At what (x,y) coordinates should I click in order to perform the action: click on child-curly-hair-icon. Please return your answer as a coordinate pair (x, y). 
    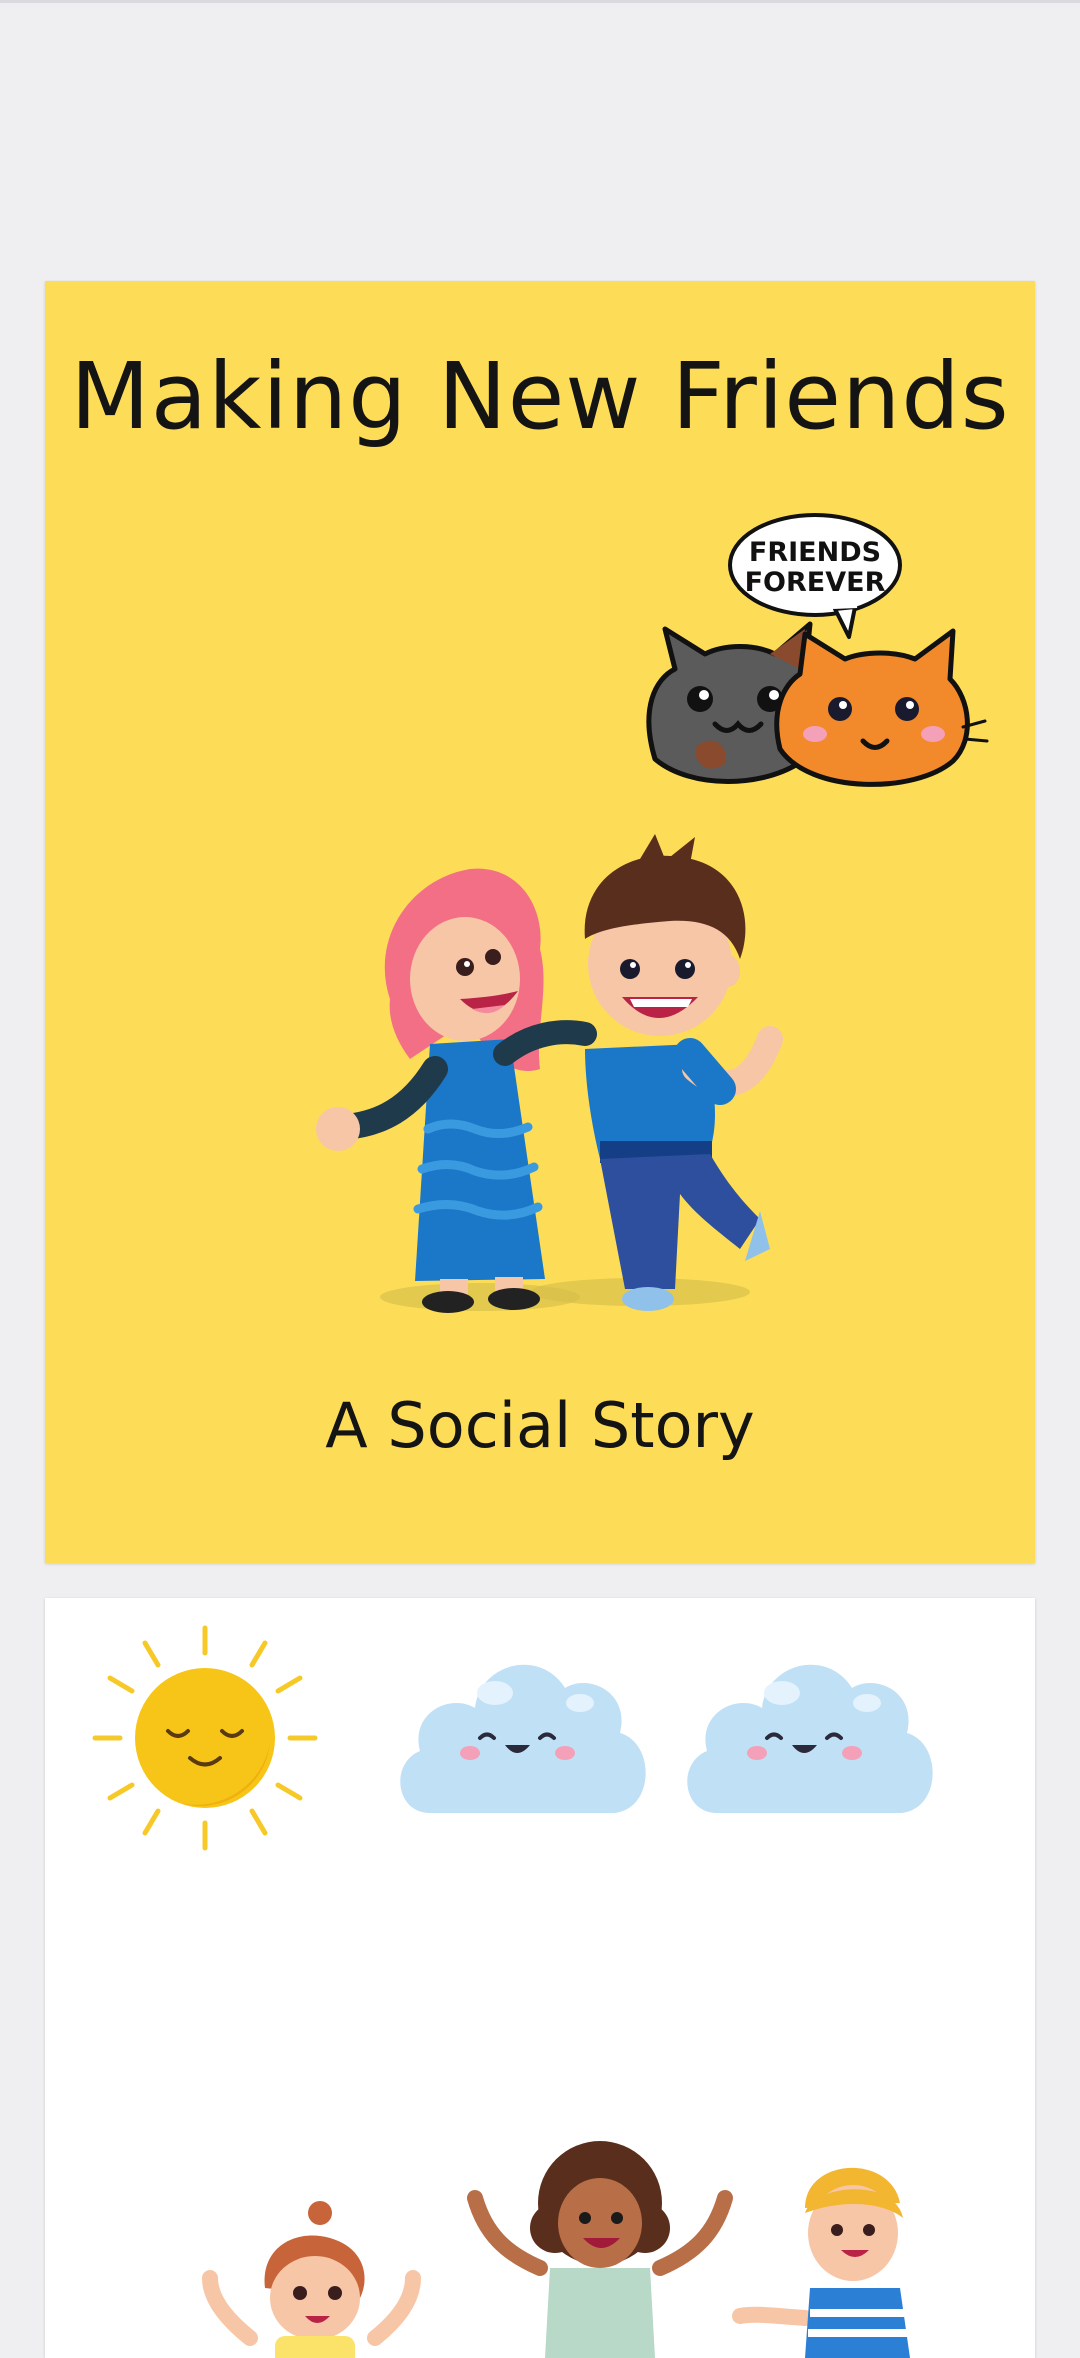
    Looking at the image, I should click on (600, 2249).